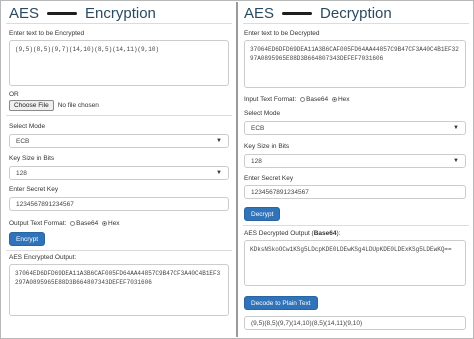  What do you see at coordinates (34, 189) in the screenshot?
I see `encrypt-secret-label: Enter Secret Key` at bounding box center [34, 189].